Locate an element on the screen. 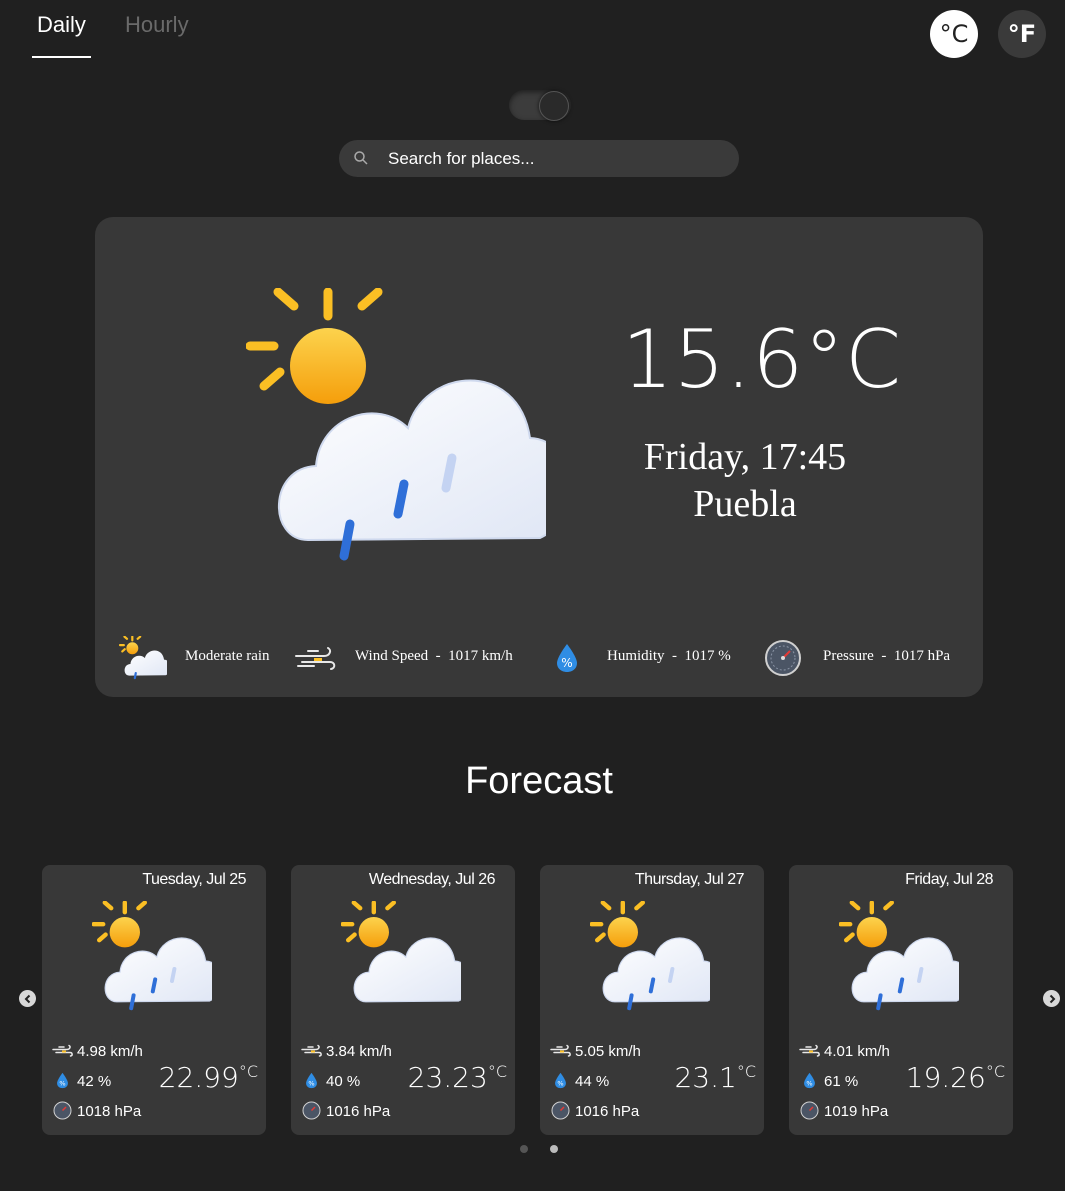  forecast-temp-value: 22.99 is located at coordinates (198, 1077).